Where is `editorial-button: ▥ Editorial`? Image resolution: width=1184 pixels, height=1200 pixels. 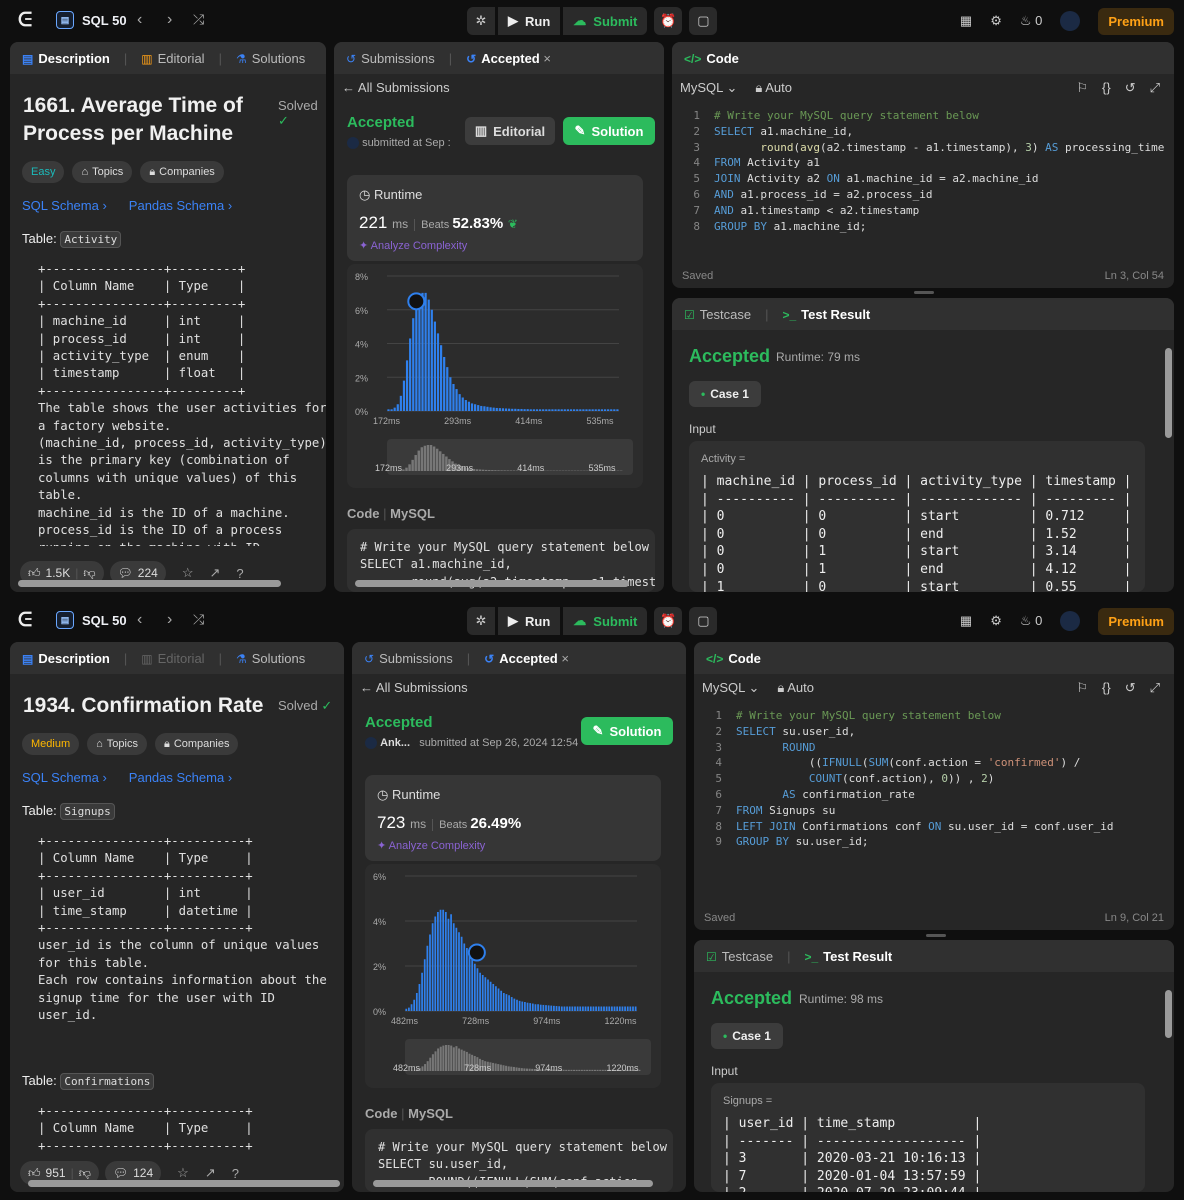
editorial-button: ▥ Editorial is located at coordinates (510, 131).